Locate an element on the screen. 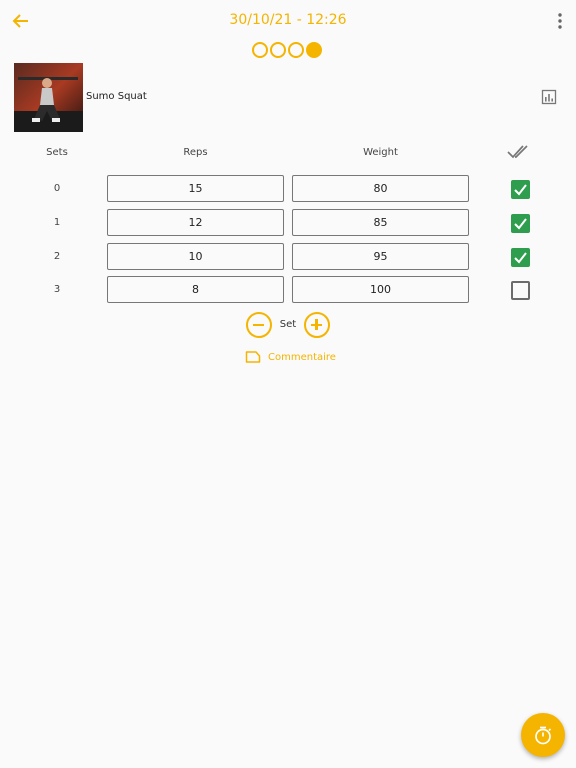 The height and width of the screenshot is (768, 576). exercise-progress-dots is located at coordinates (287, 51).